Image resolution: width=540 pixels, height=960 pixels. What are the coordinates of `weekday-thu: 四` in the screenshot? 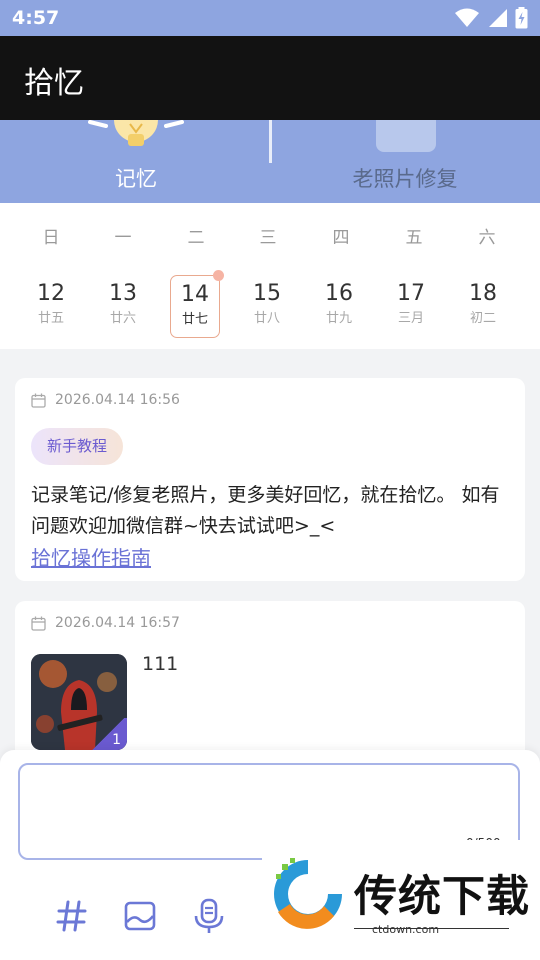 It's located at (341, 238).